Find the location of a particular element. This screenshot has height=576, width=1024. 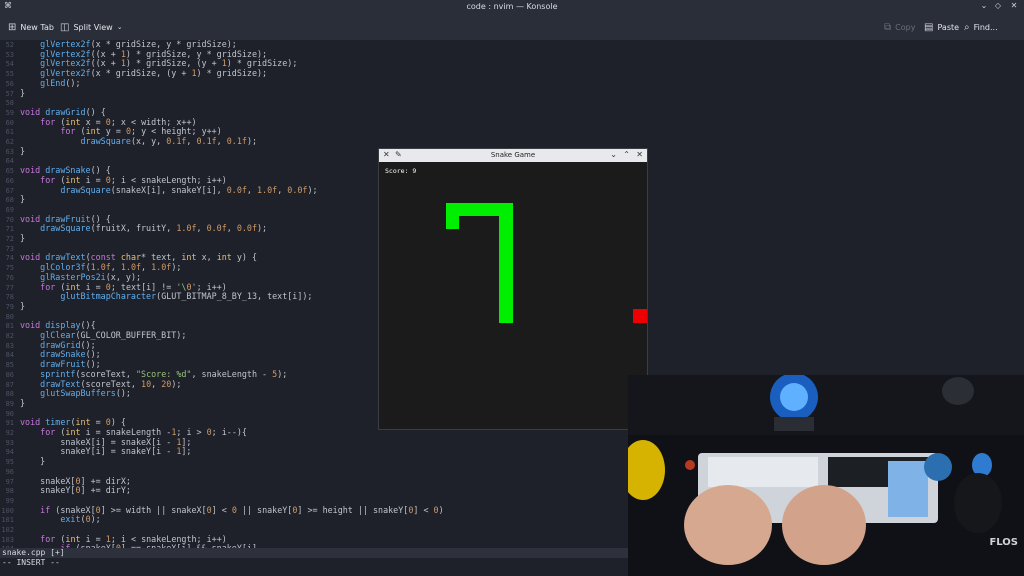

maximize-icon: ⌃ is located at coordinates (626, 154).